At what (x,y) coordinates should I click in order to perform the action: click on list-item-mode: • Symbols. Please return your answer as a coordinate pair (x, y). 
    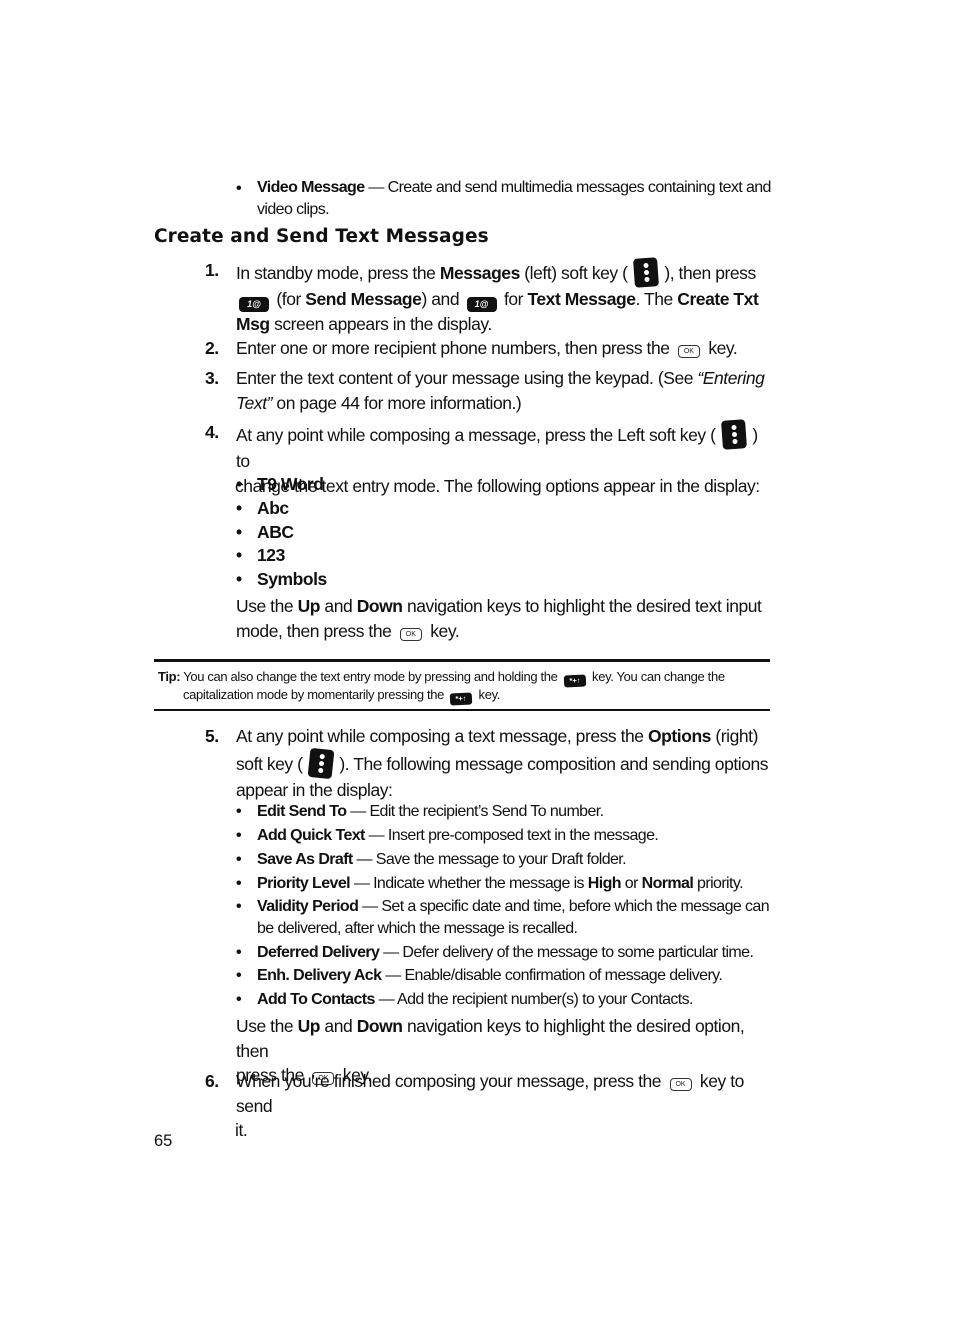
    Looking at the image, I should click on (281, 579).